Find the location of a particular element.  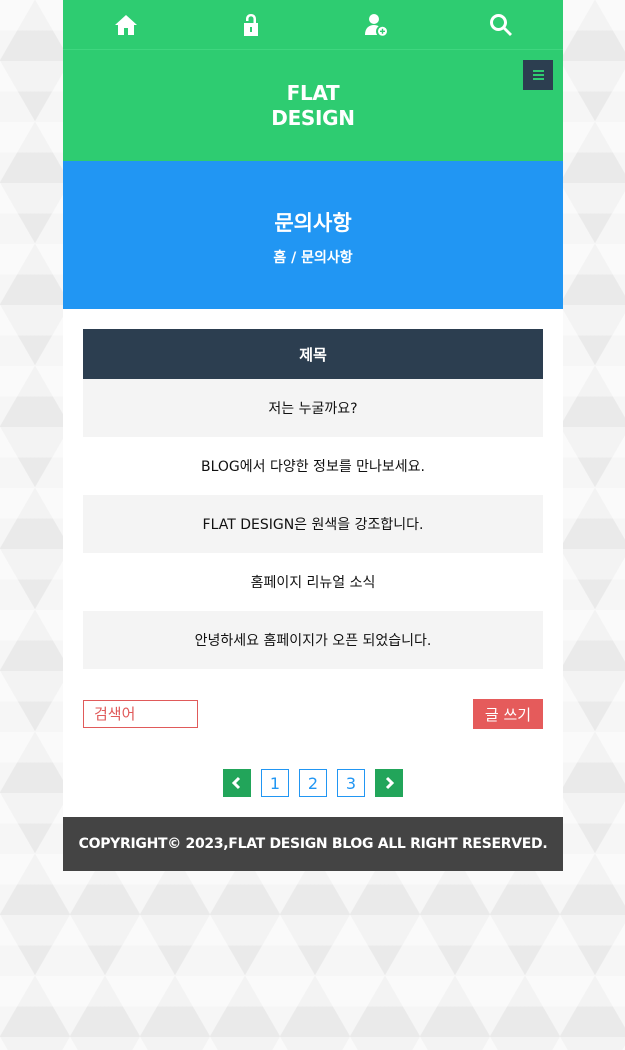

site-header: FLAT DESIGN is located at coordinates (313, 105).